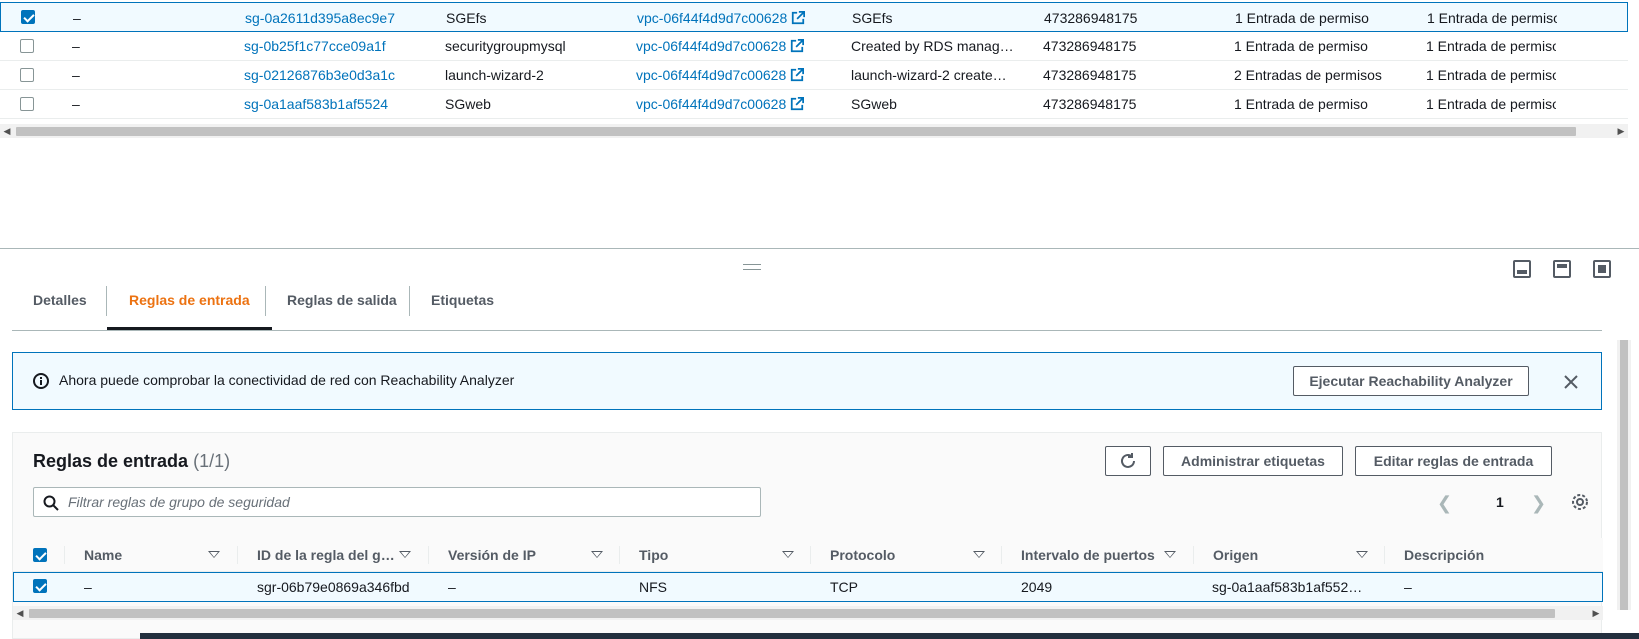 The width and height of the screenshot is (1639, 639). What do you see at coordinates (408, 502) in the screenshot?
I see `search-input` at bounding box center [408, 502].